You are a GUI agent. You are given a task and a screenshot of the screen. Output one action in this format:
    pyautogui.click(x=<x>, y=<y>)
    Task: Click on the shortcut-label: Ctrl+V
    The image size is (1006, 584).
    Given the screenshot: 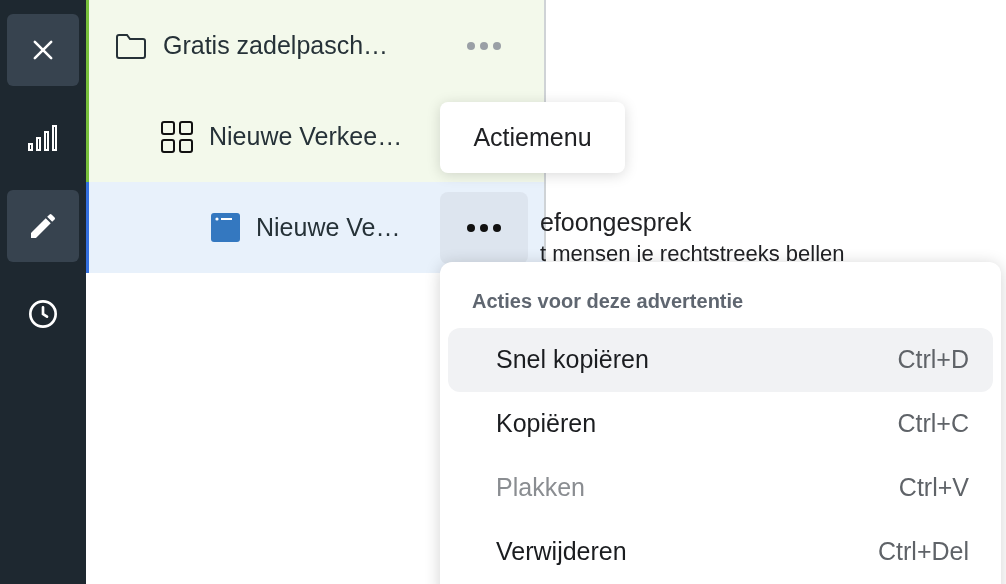 What is the action you would take?
    pyautogui.click(x=933, y=488)
    